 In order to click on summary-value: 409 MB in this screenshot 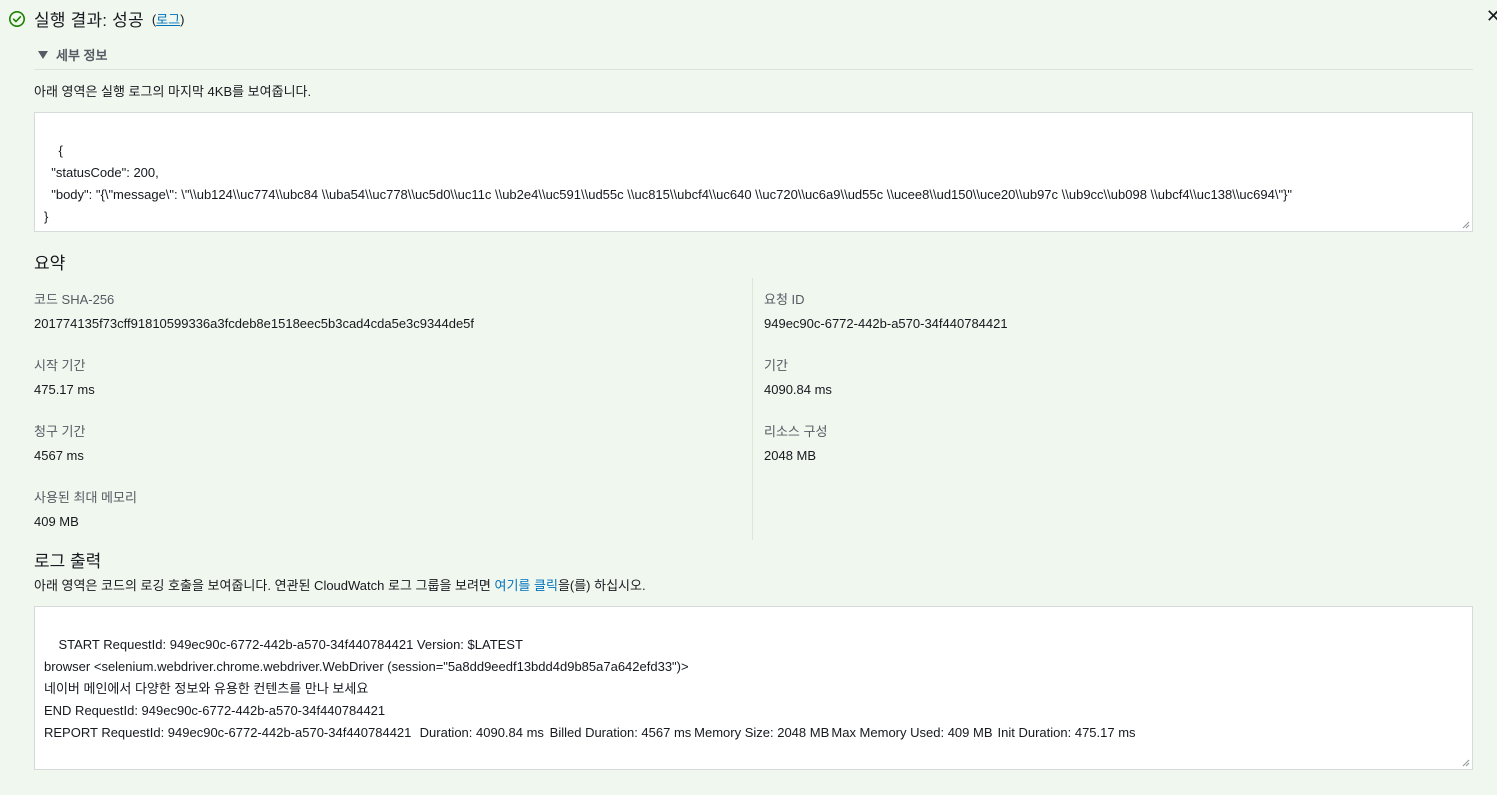, I will do `click(56, 521)`.